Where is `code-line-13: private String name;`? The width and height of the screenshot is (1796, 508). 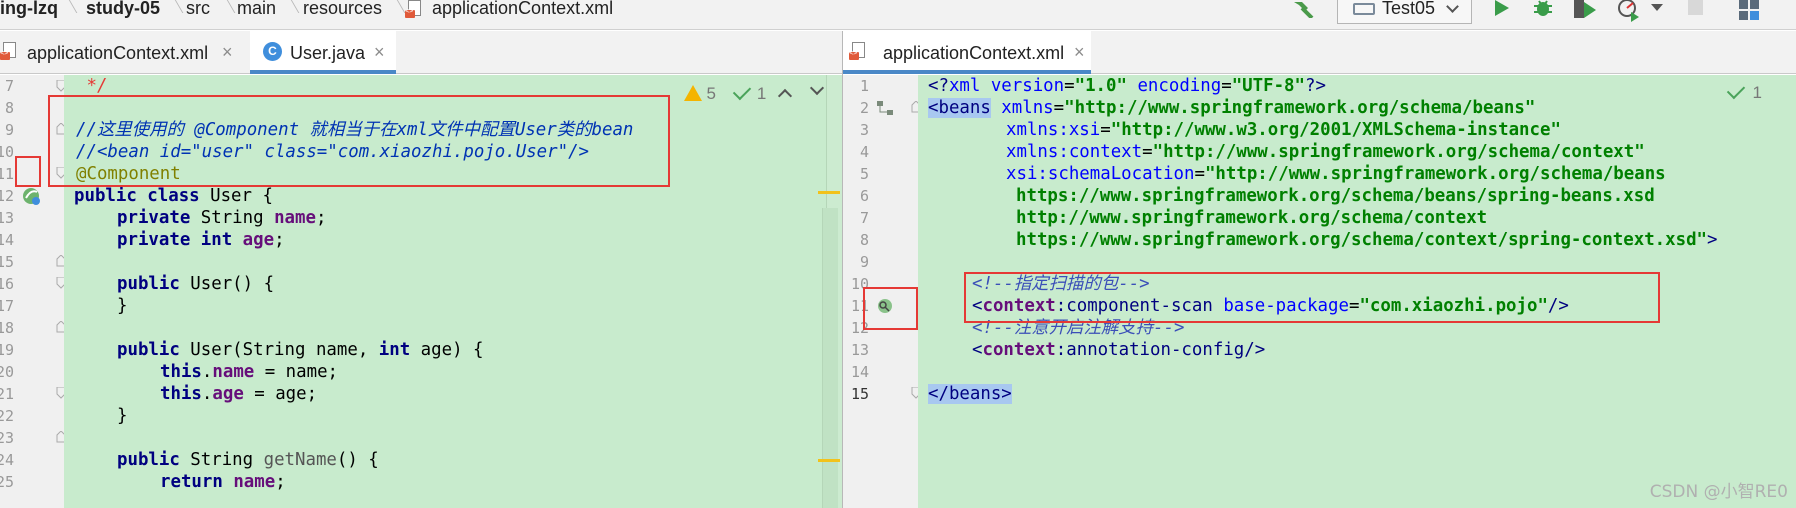
code-line-13: private String name; is located at coordinates (222, 218).